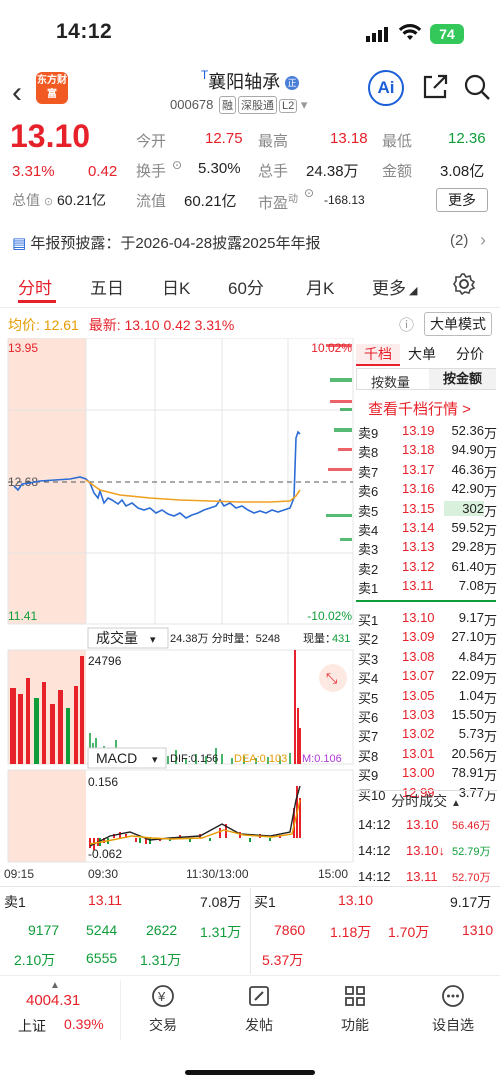 The image size is (500, 1083). I want to click on tab-intraday: 分时, so click(35, 286).